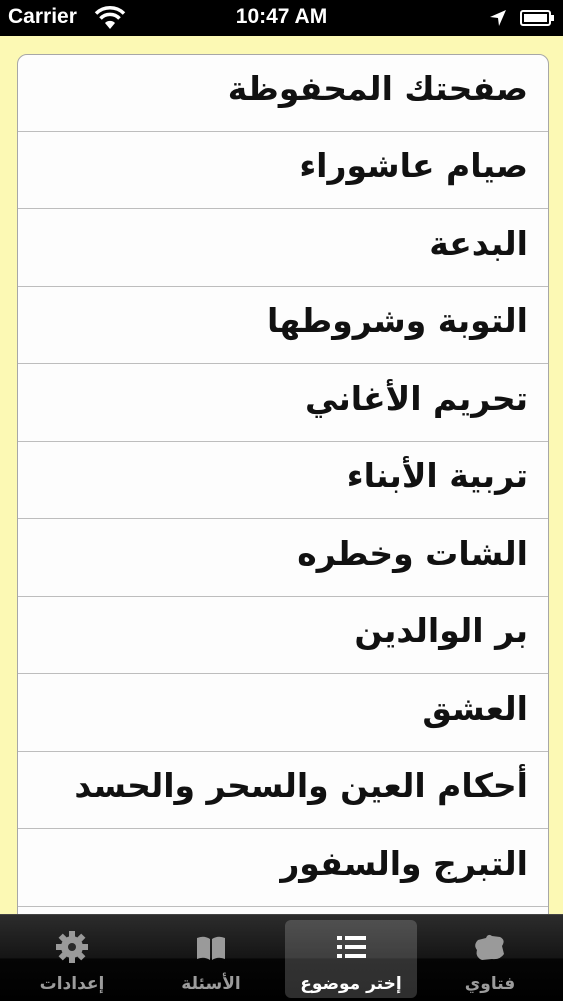 This screenshot has height=1001, width=563. Describe the element at coordinates (301, 785) in the screenshot. I see `list-item-label: أحكام العين والسحر والحسد` at that location.